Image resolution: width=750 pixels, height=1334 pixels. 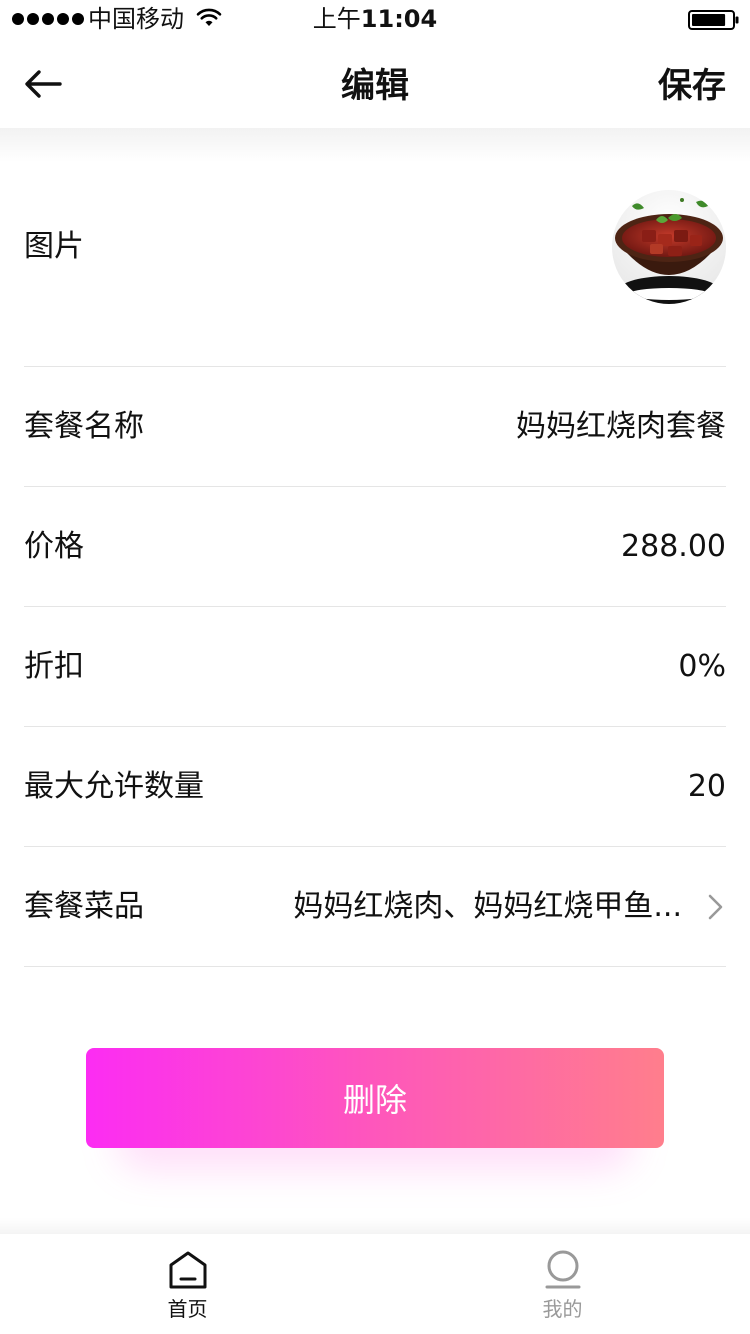 I want to click on back-button, so click(x=43, y=84).